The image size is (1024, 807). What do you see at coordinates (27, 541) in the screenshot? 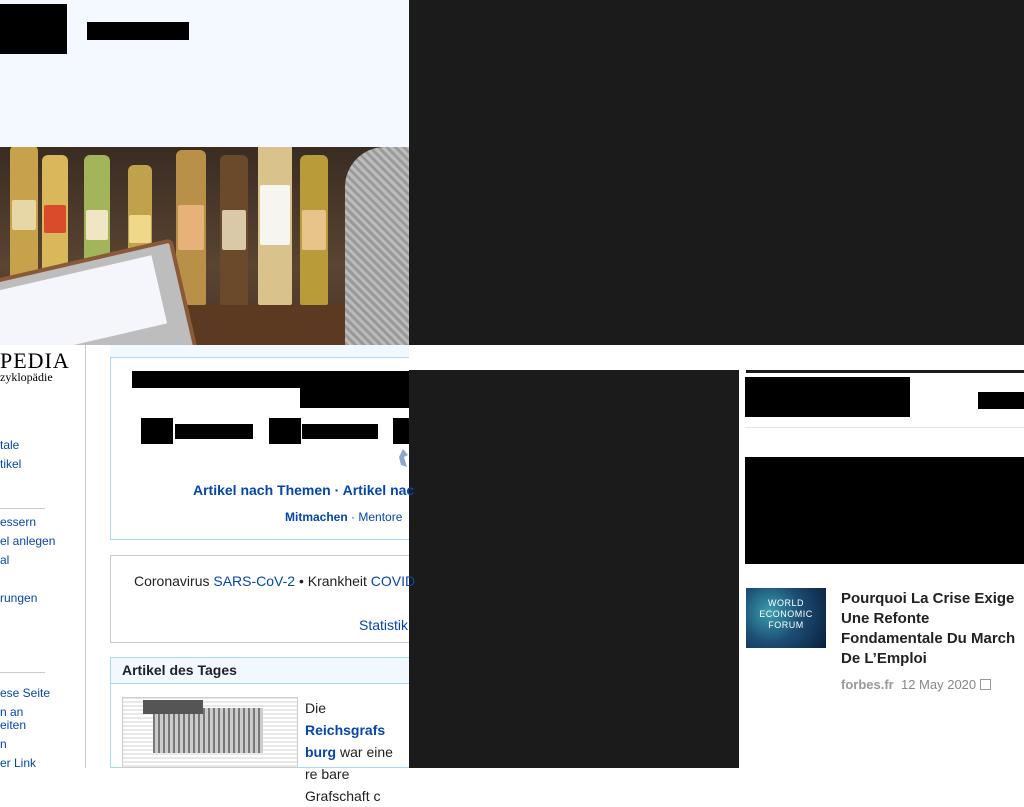
I see `sidebar-item-anlegen: el anlegen` at bounding box center [27, 541].